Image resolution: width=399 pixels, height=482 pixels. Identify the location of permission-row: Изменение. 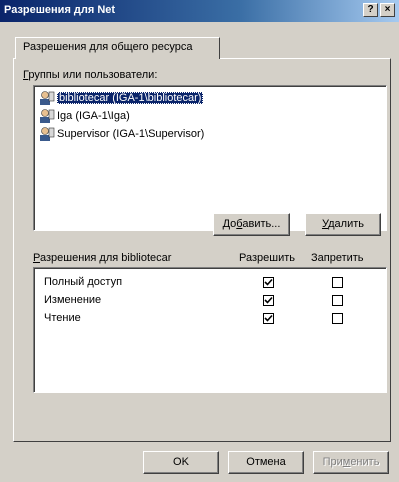
(72, 300).